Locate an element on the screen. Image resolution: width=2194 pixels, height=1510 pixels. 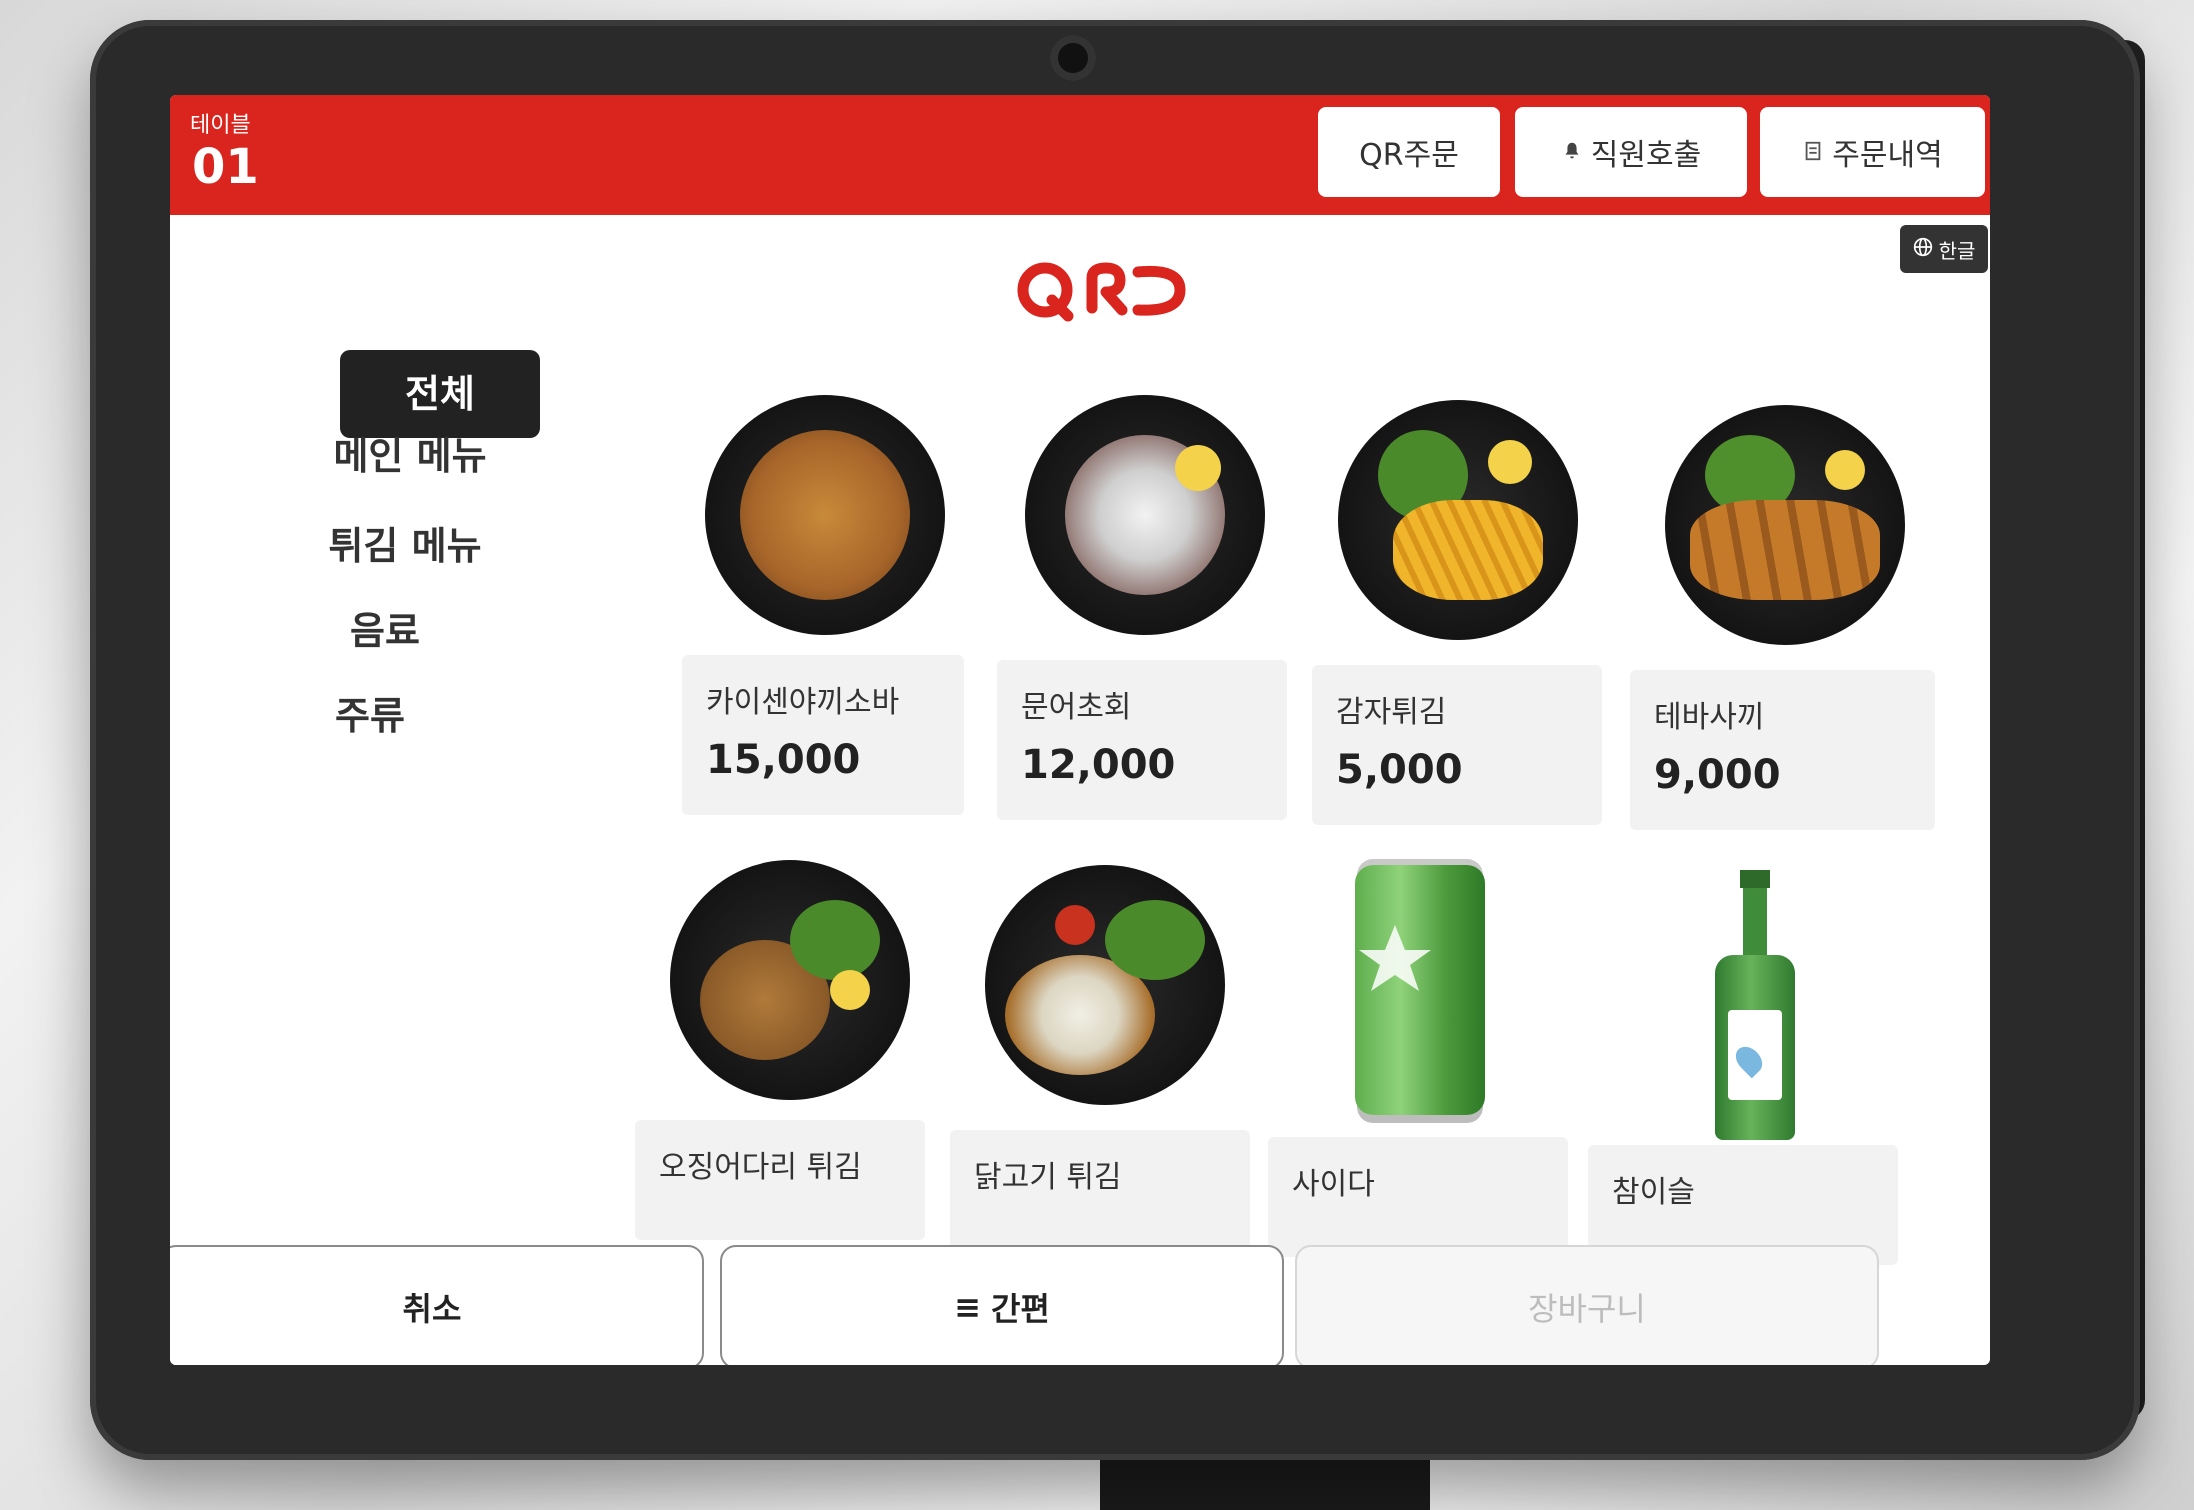
category-label: 메인 메뉴 is located at coordinates (410, 456).